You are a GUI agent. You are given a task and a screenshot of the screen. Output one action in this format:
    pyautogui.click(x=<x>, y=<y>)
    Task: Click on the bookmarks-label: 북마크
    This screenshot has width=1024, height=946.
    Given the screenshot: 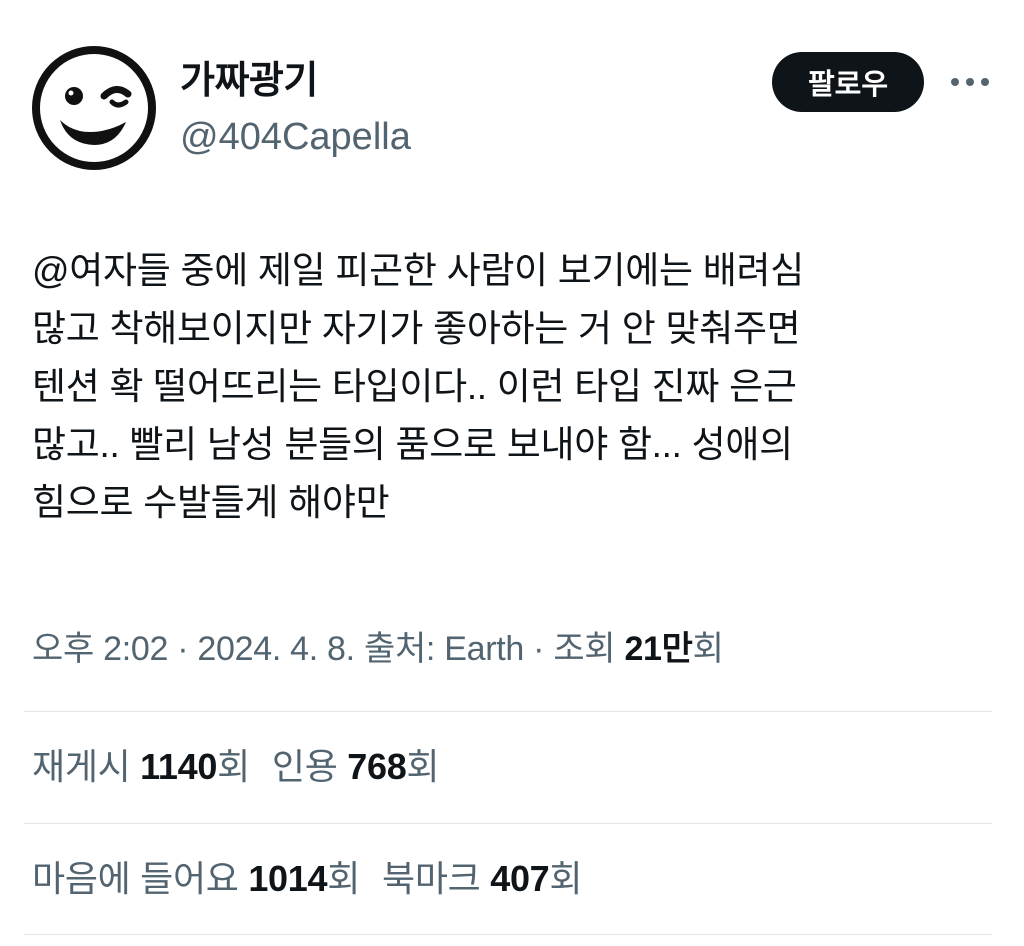 What is the action you would take?
    pyautogui.click(x=436, y=878)
    